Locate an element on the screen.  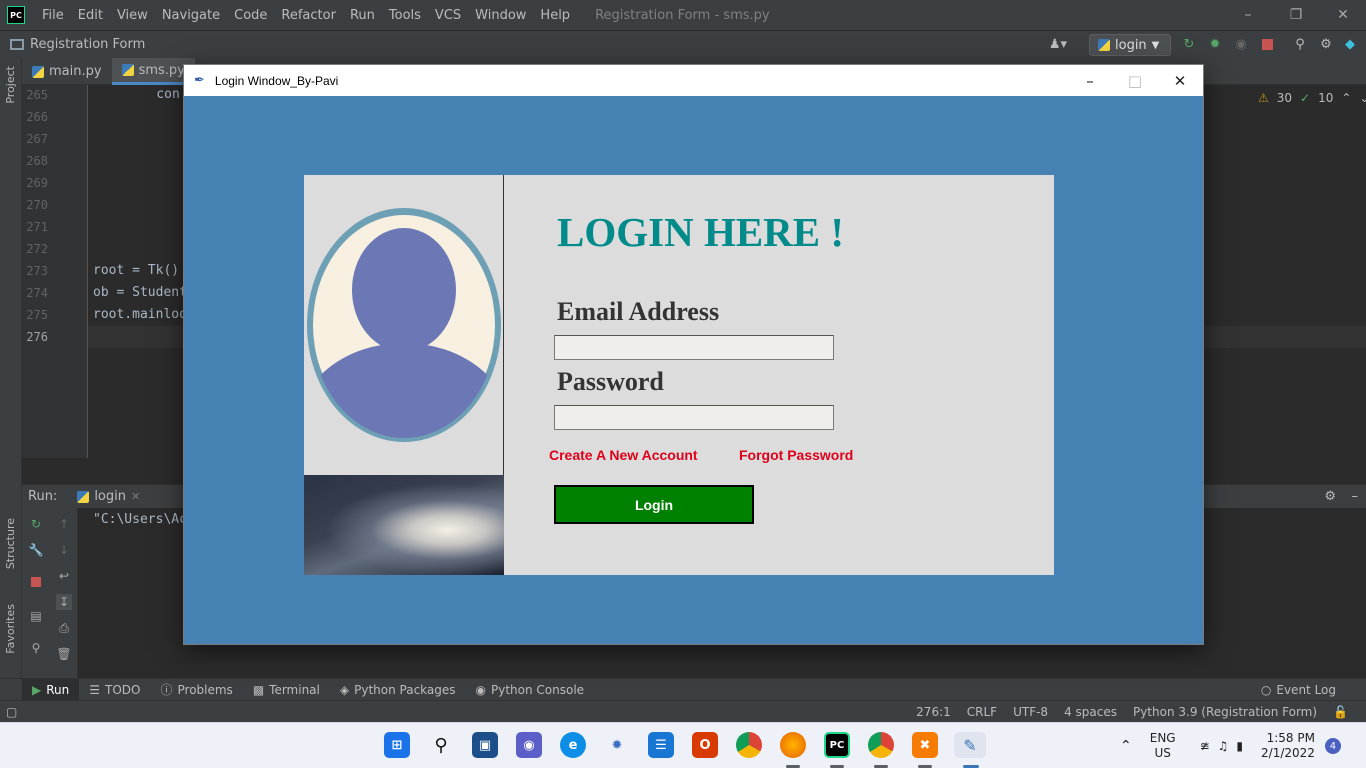
code-with-me-icon: ◆ is located at coordinates (1350, 44).